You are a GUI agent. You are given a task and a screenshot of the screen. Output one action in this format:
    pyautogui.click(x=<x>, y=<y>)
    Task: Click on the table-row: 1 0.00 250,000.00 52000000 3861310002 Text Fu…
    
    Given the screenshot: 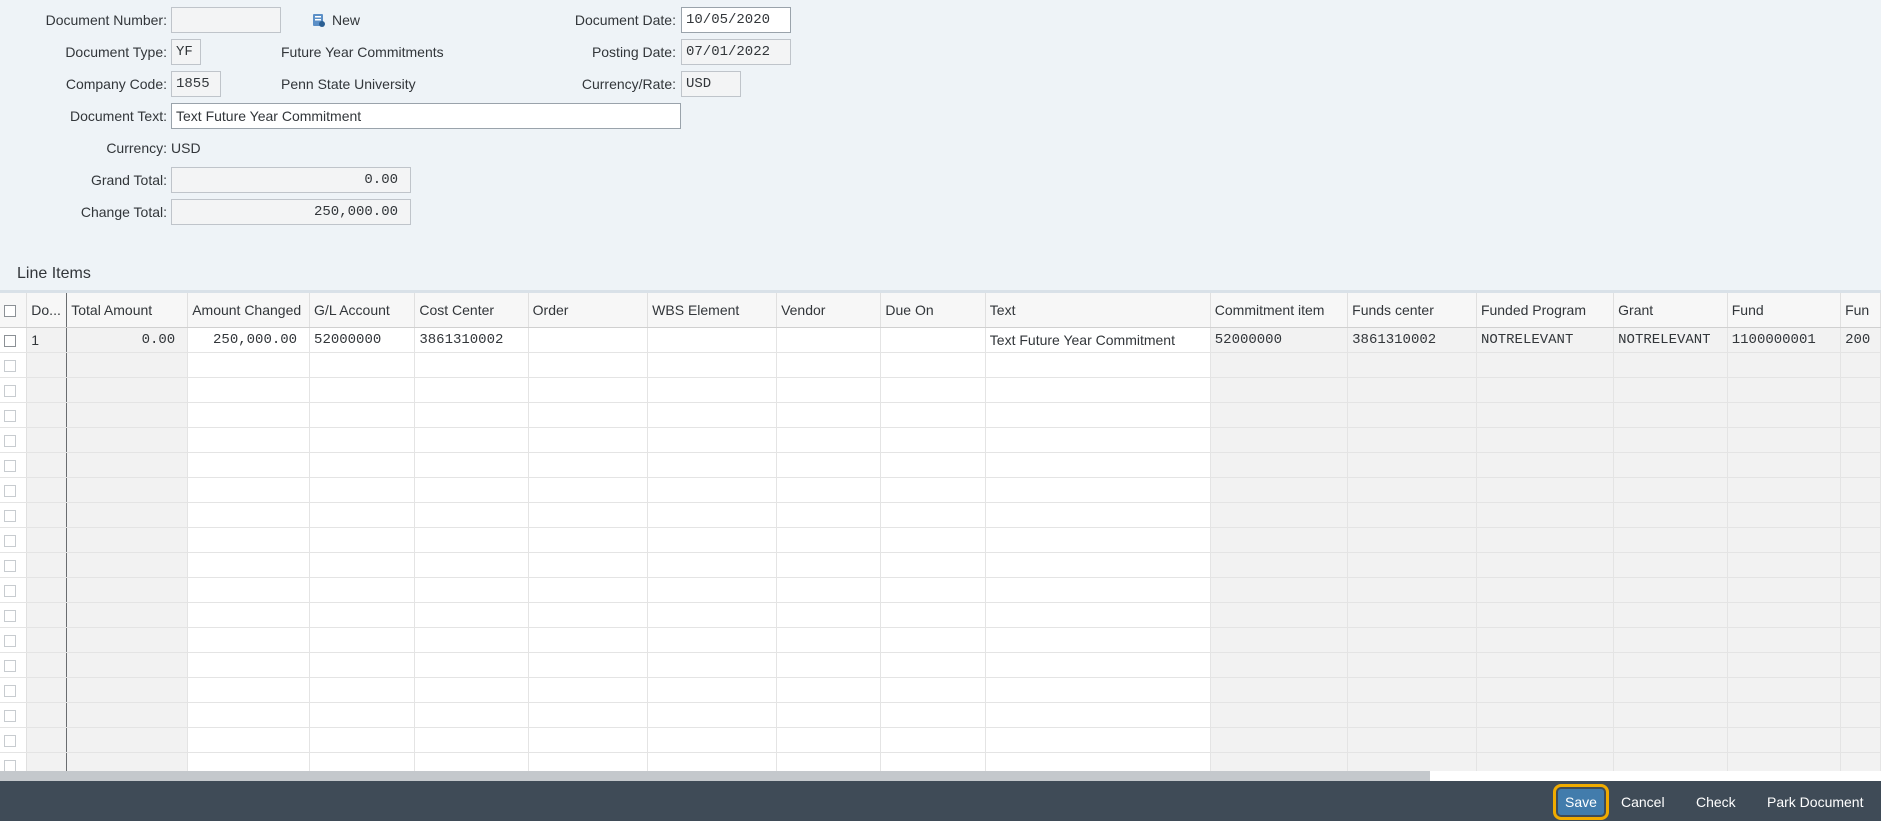 What is the action you would take?
    pyautogui.click(x=940, y=340)
    